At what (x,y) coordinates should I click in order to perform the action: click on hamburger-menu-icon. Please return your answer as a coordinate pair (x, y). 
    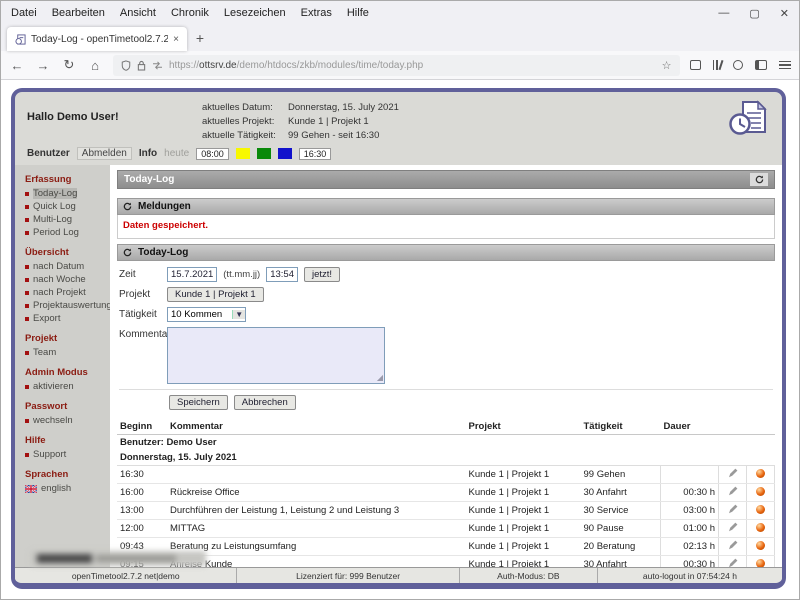
    Looking at the image, I should click on (785, 65).